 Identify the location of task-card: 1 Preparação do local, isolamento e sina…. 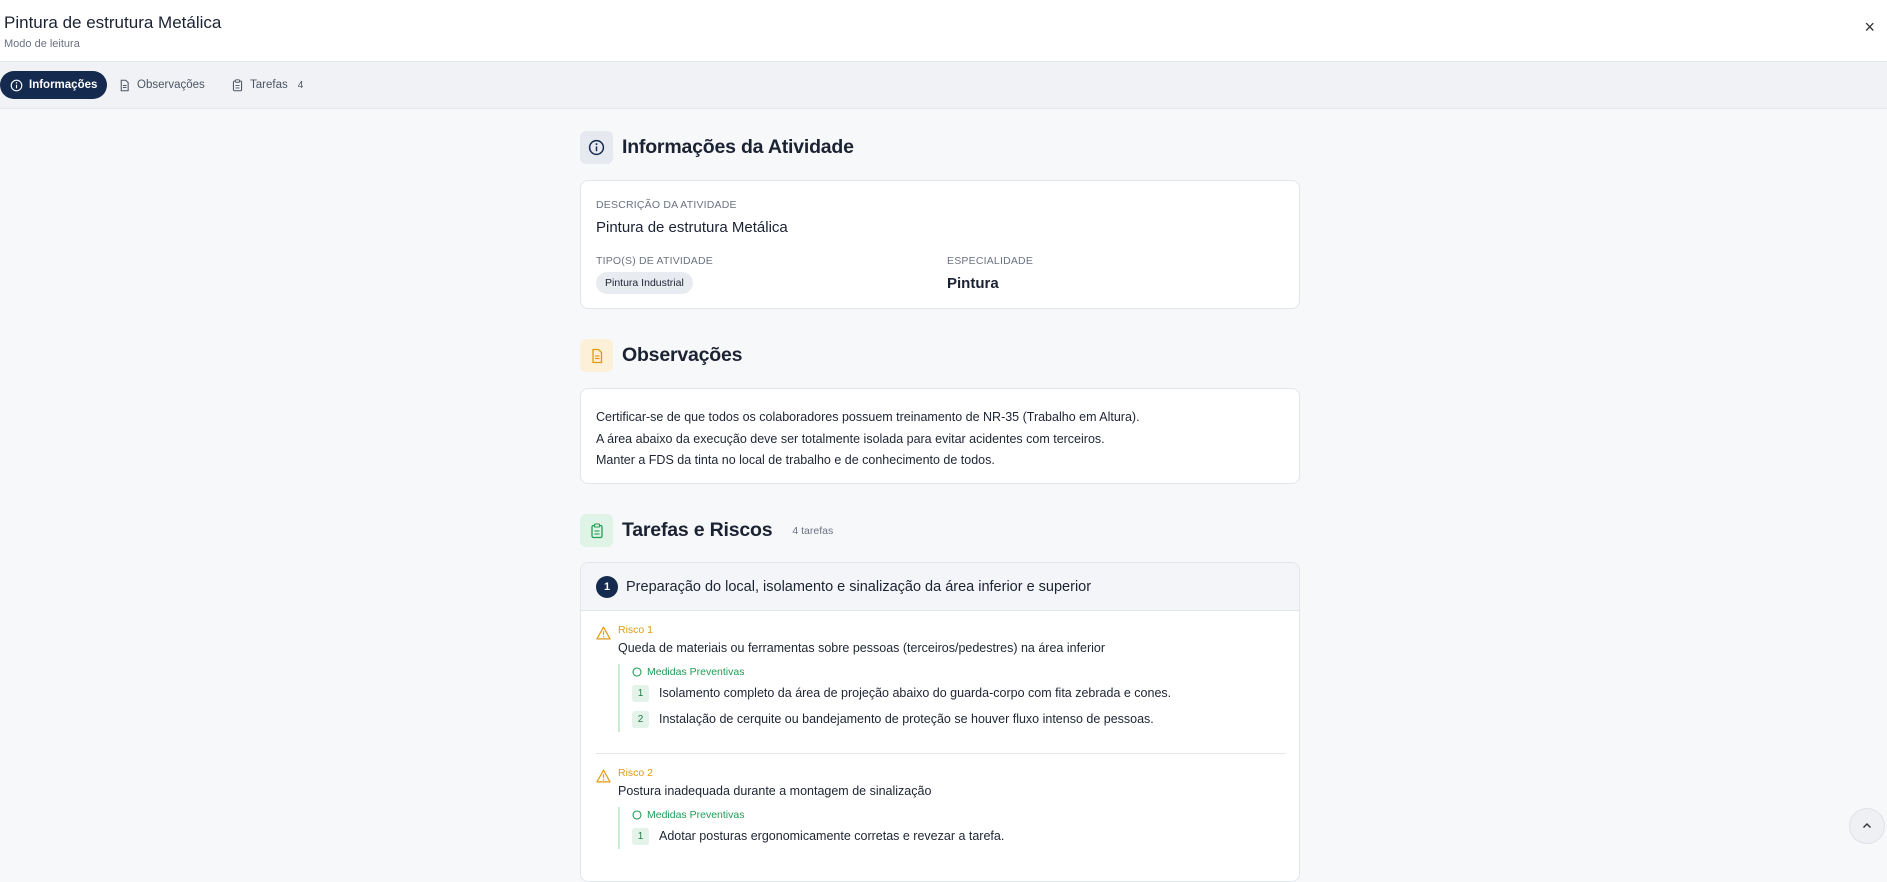
(940, 722).